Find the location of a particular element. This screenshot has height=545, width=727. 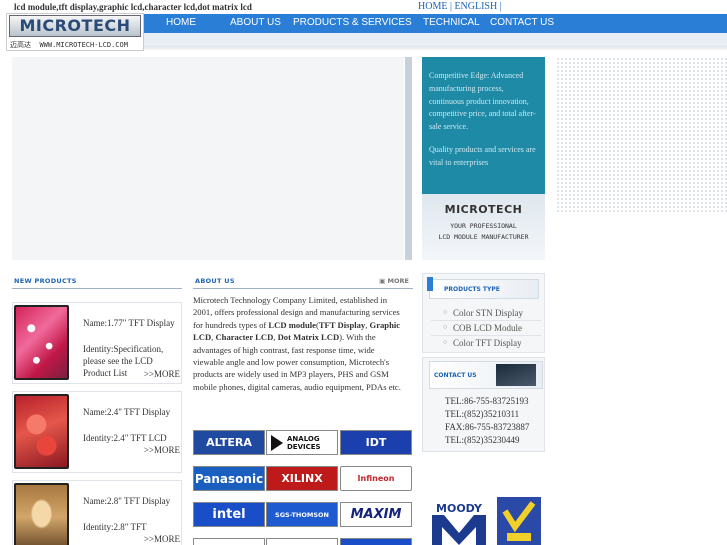

contact-header: CONTACT US is located at coordinates (486, 375).